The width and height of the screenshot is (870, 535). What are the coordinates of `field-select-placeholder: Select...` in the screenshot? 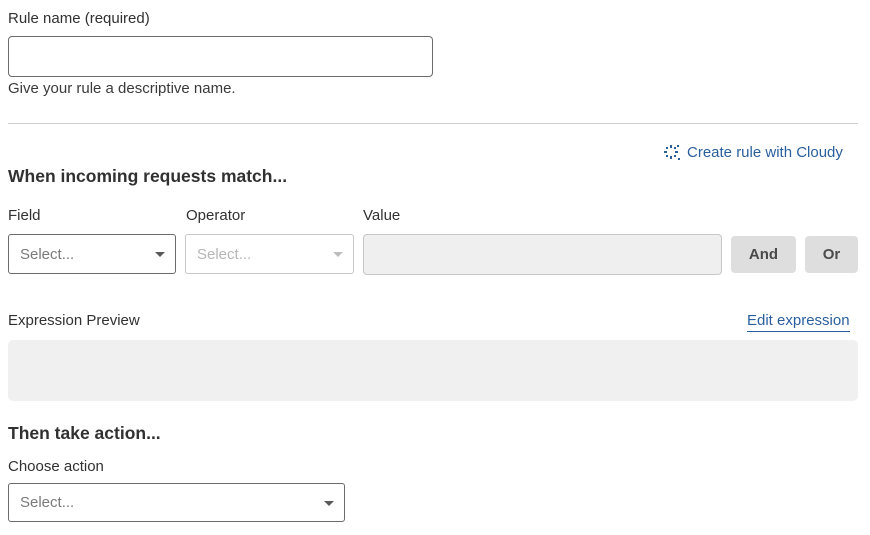 It's located at (47, 254).